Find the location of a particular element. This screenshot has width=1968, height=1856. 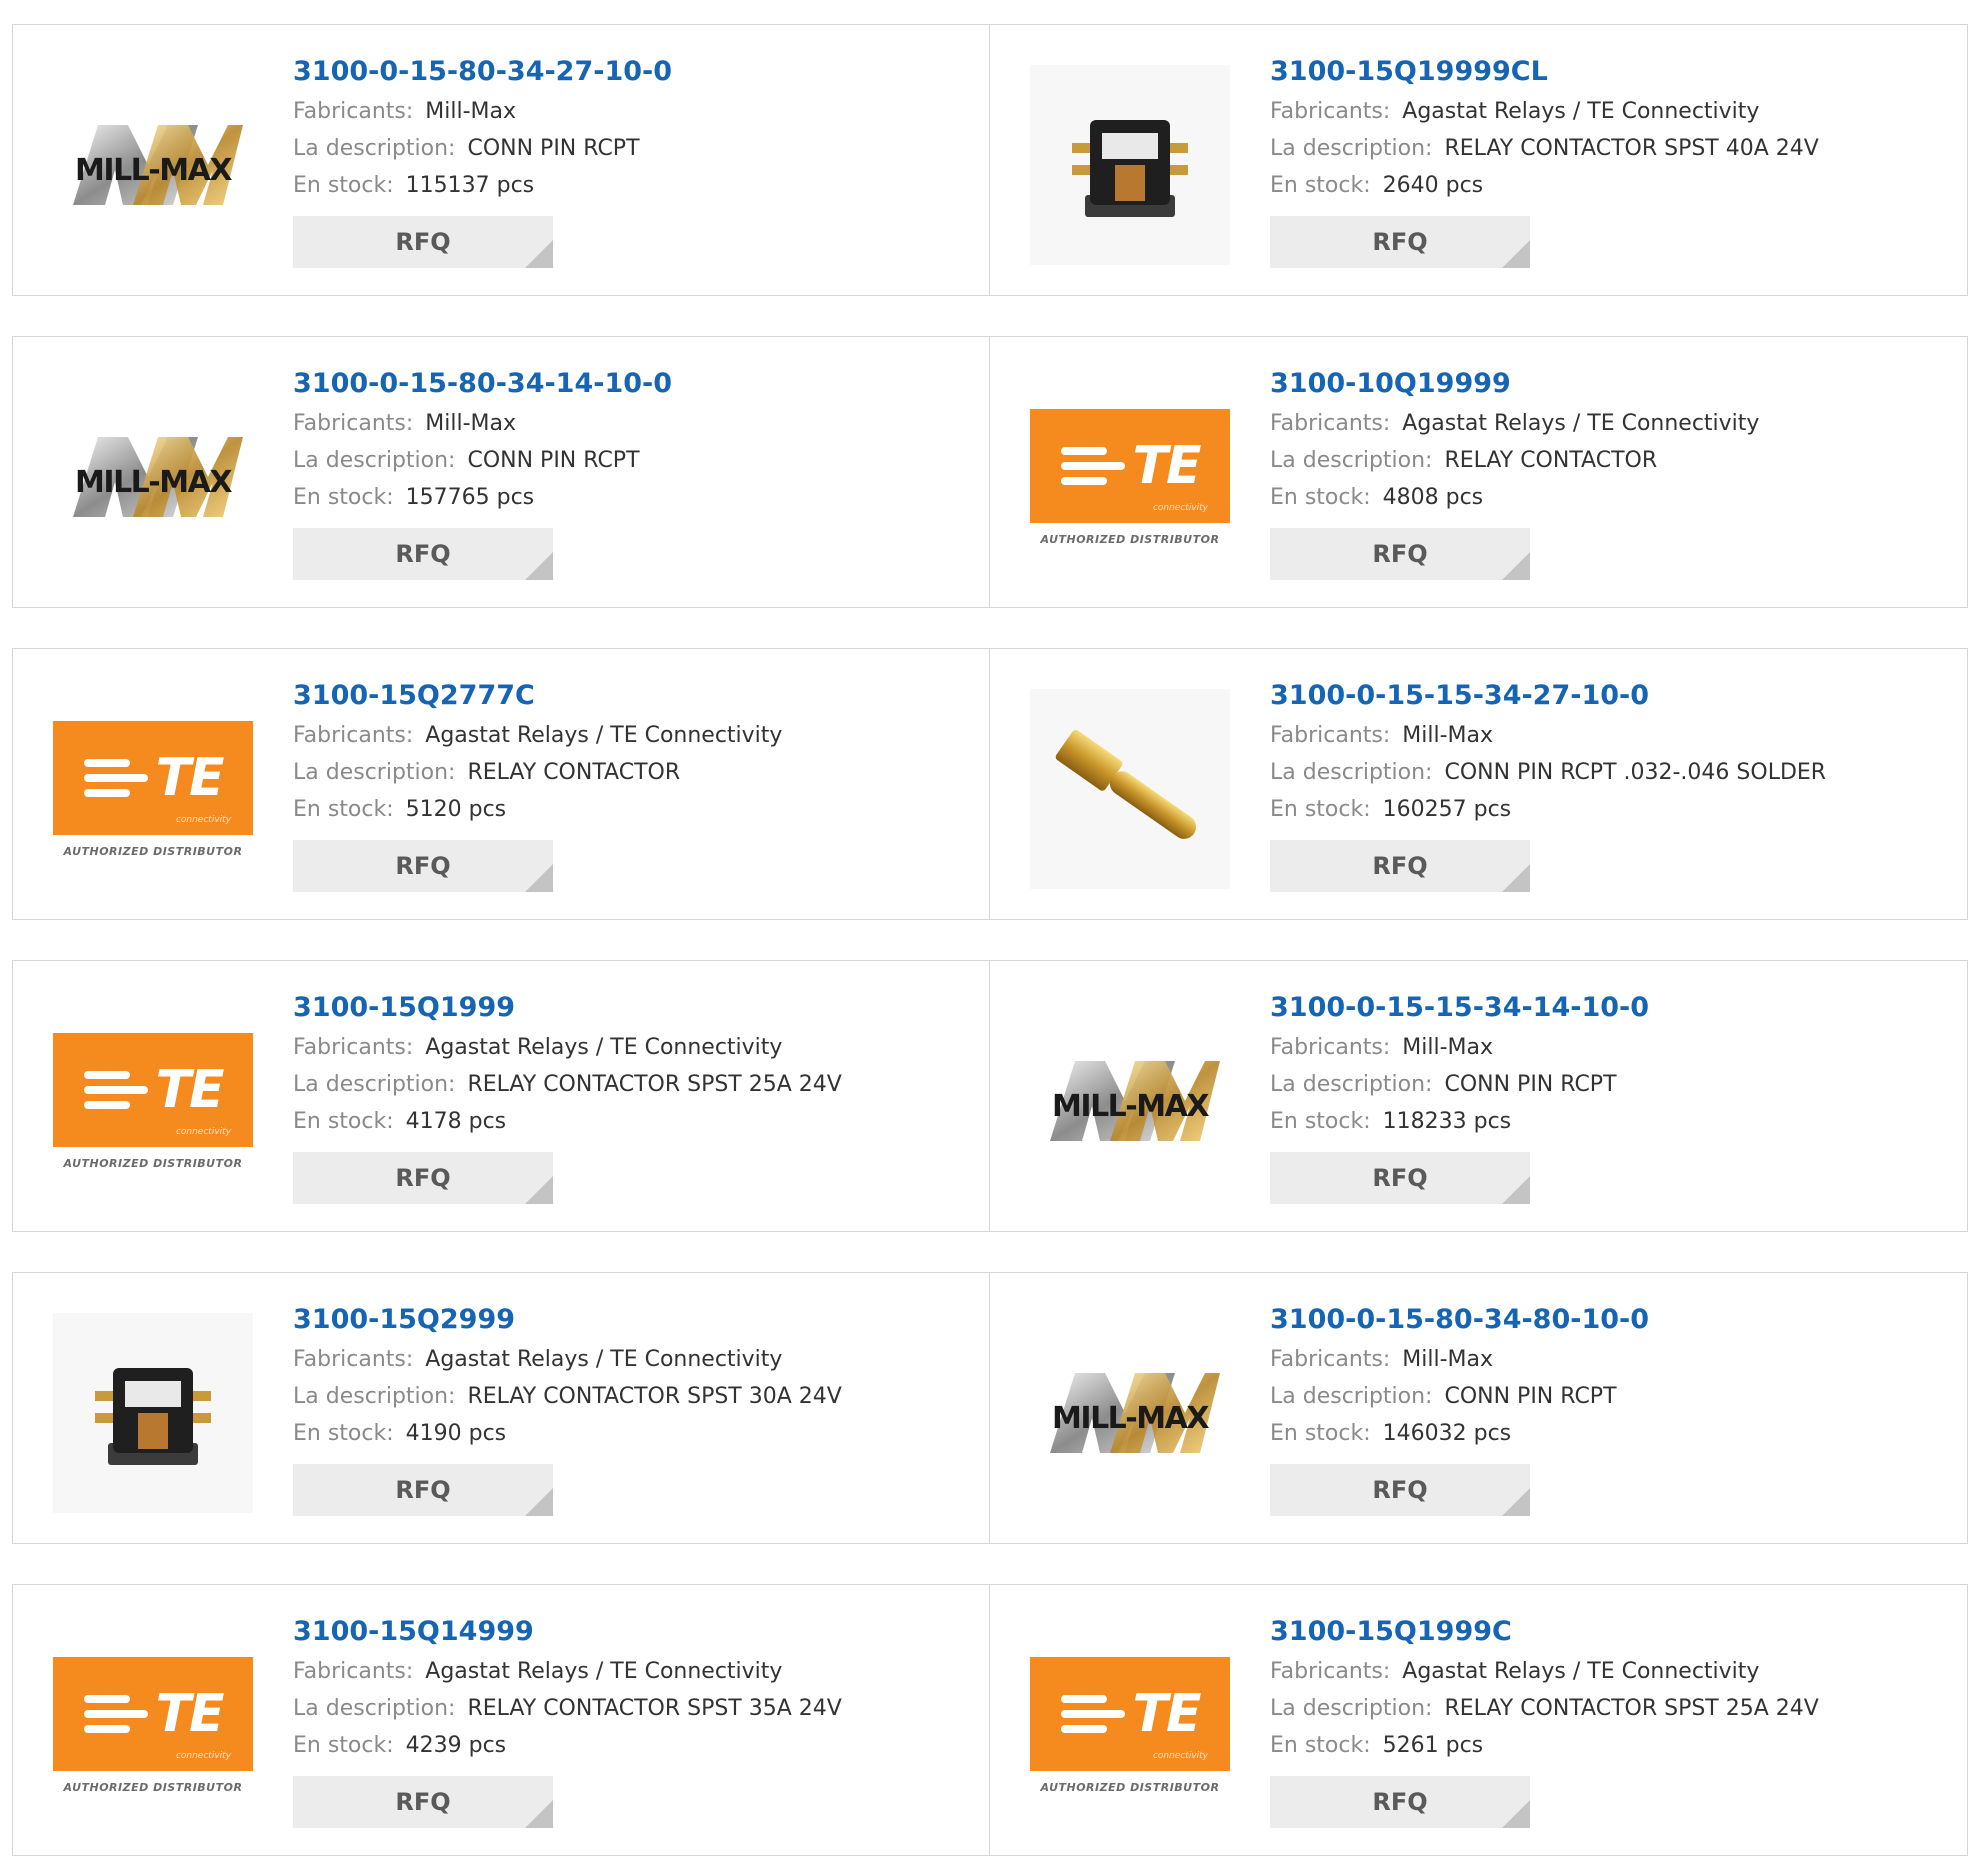

stock-line: En stock: 4239 pcs is located at coordinates (631, 1745).